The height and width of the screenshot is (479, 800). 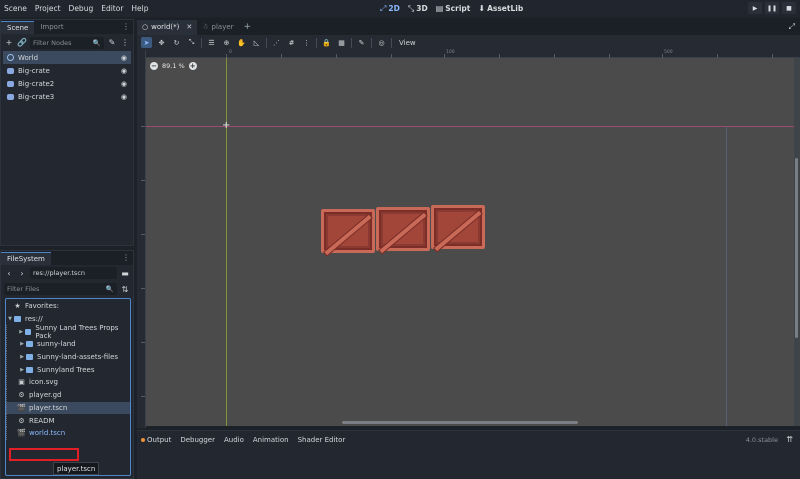 What do you see at coordinates (361, 42) in the screenshot?
I see `bone-icon: ✎` at bounding box center [361, 42].